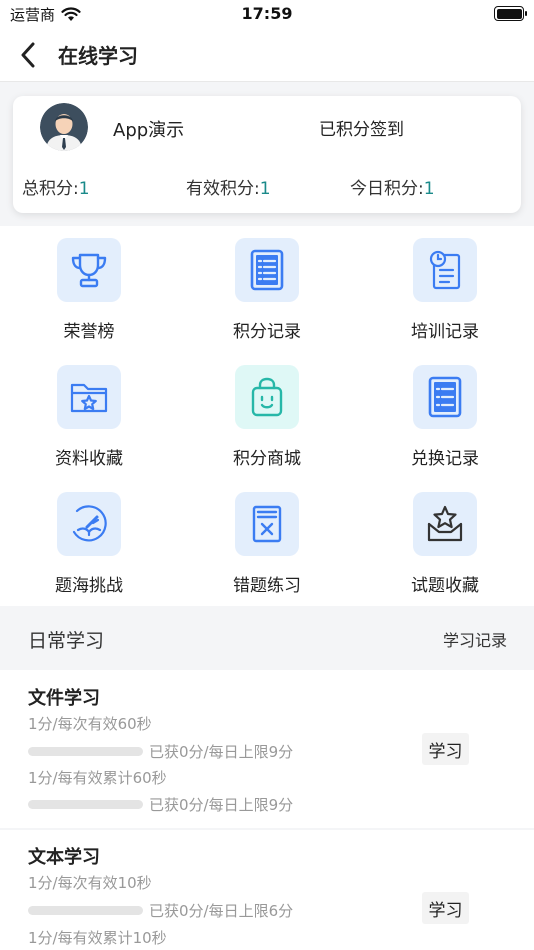  I want to click on grid-item-material-favorites: 资料收藏, so click(89, 411).